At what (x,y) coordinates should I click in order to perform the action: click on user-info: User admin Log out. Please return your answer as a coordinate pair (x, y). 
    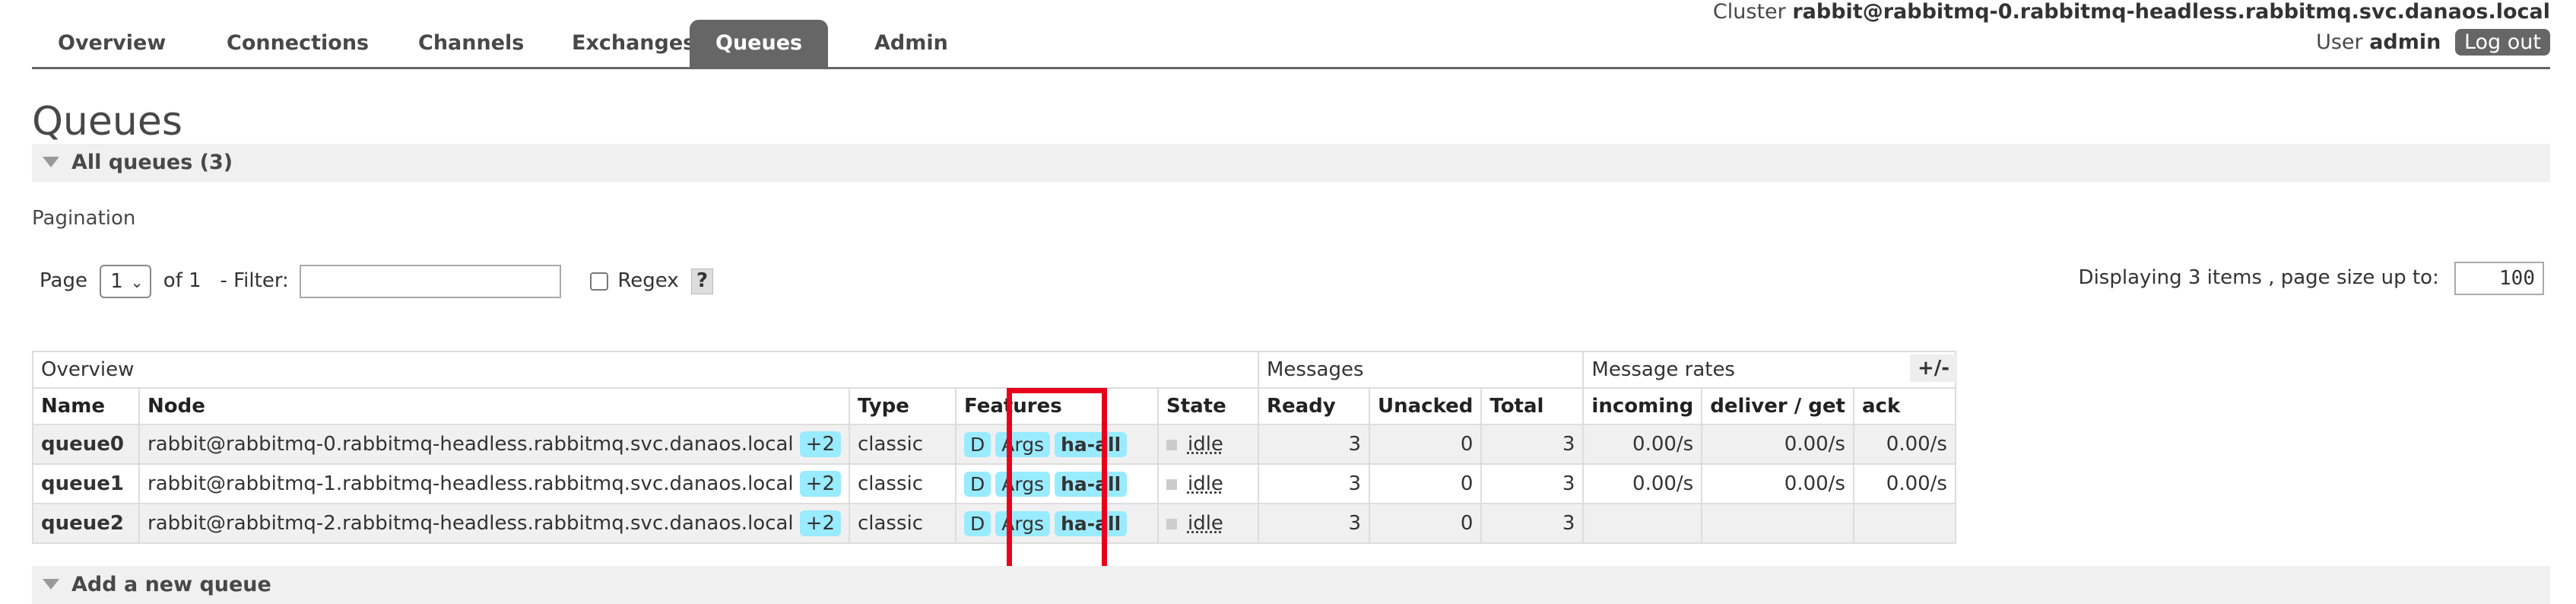
    Looking at the image, I should click on (2433, 42).